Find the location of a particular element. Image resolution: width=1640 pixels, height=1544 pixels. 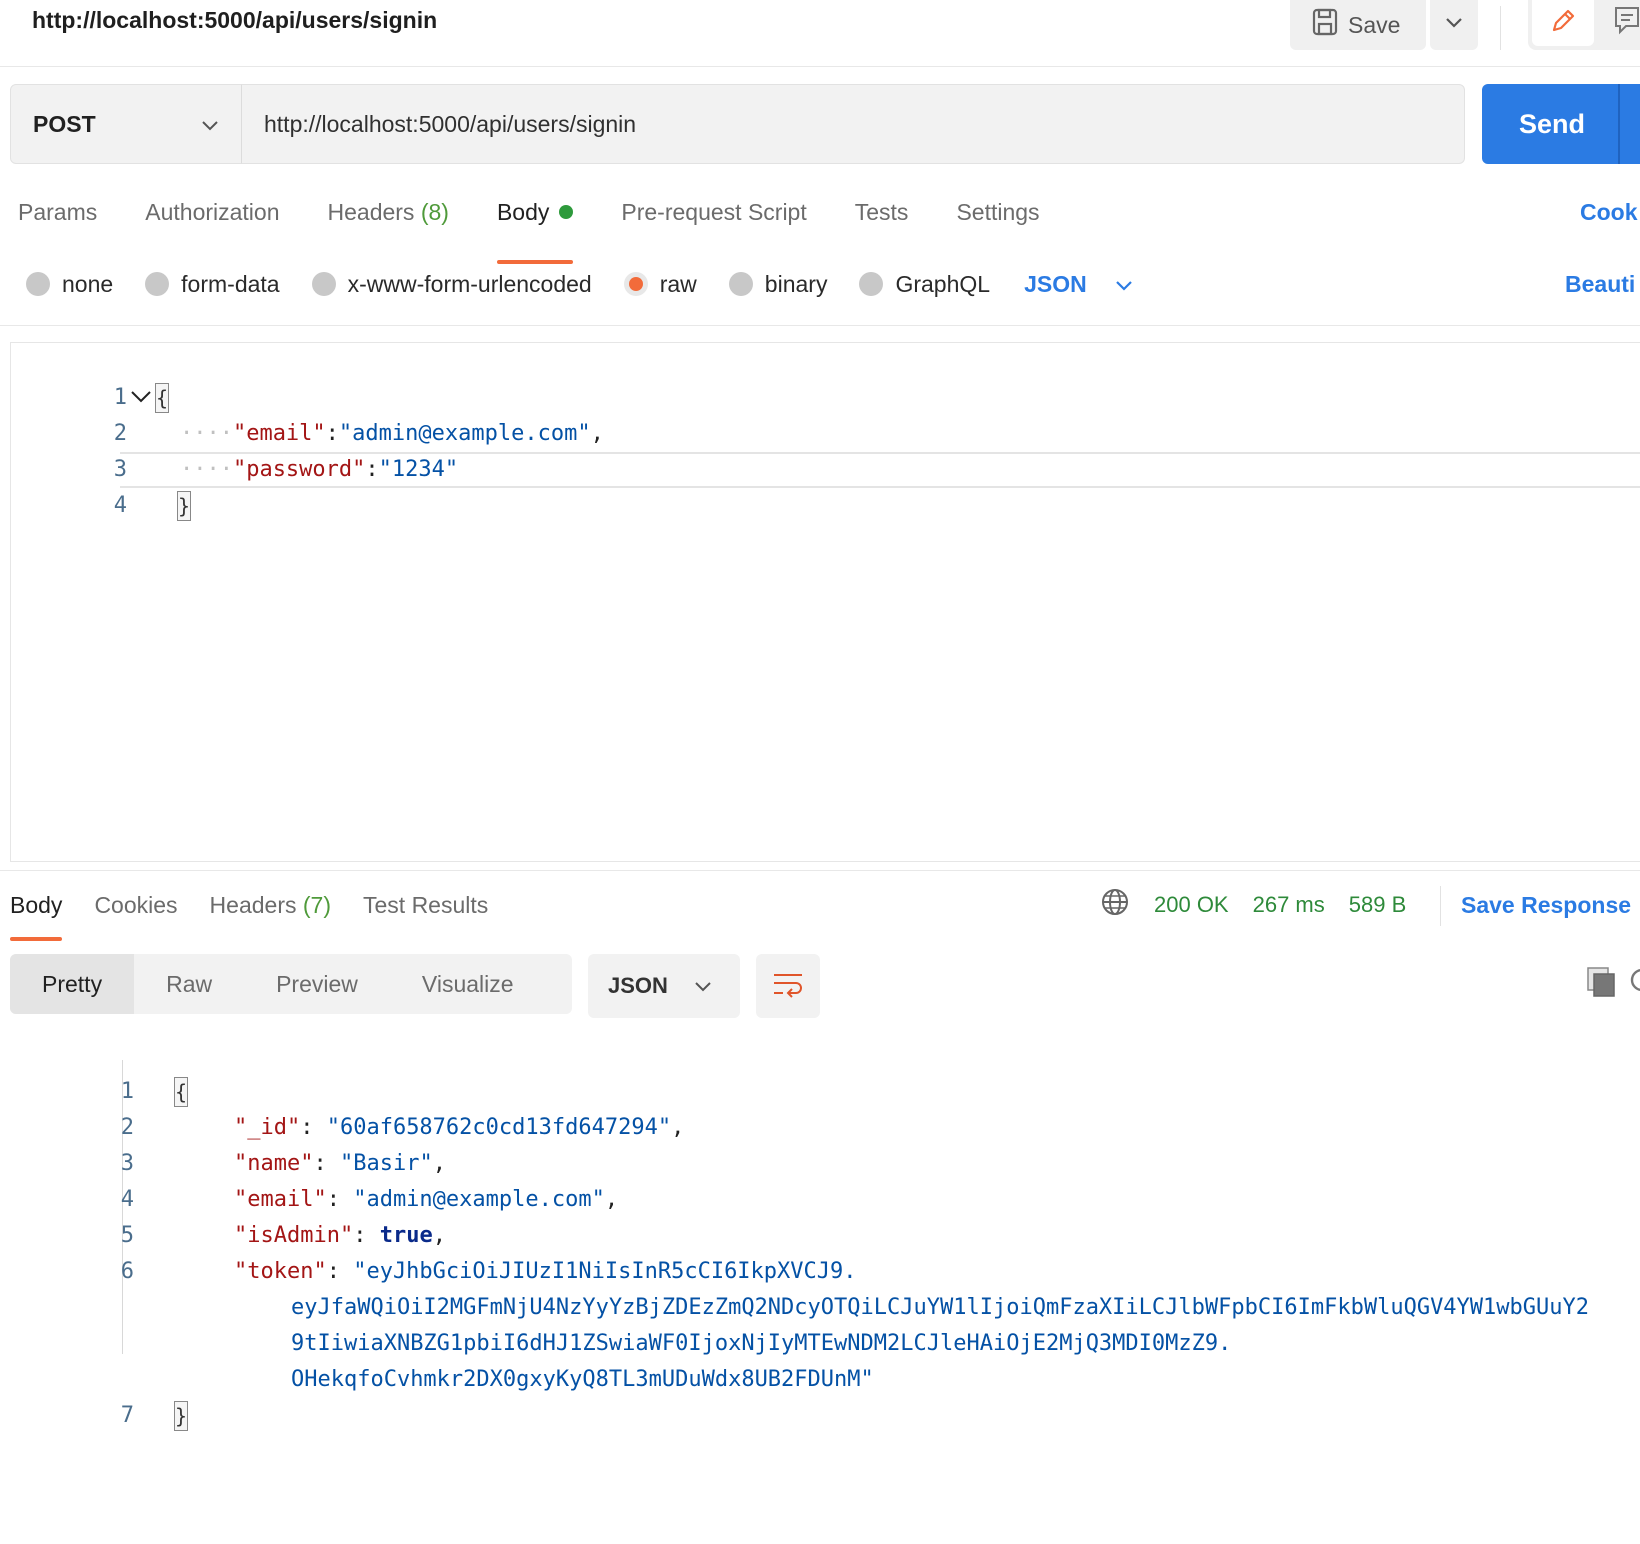

tab-label: Cookies is located at coordinates (136, 905).